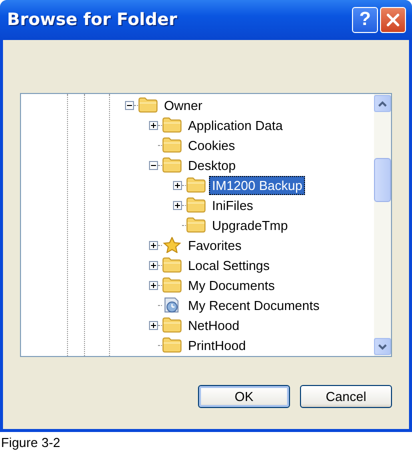 This screenshot has height=452, width=412. What do you see at coordinates (257, 185) in the screenshot?
I see `tree-item: IM1200 Backup` at bounding box center [257, 185].